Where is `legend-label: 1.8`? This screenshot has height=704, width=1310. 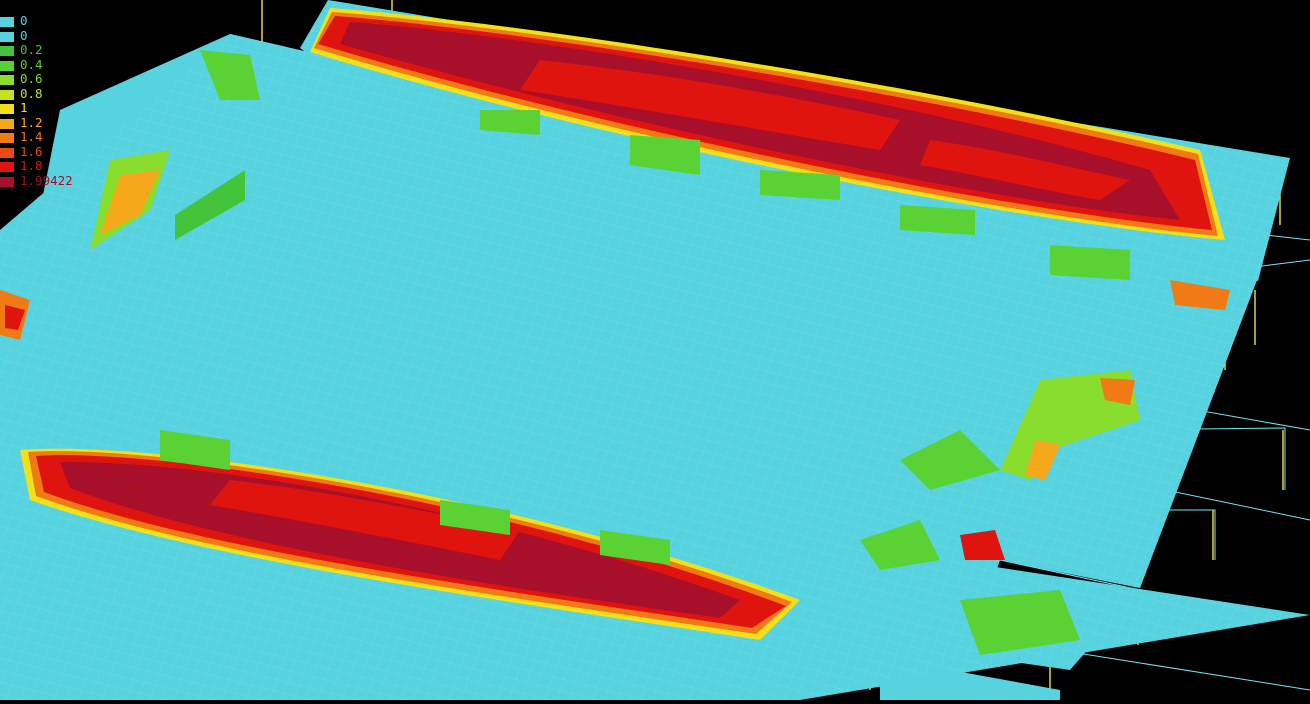 legend-label: 1.8 is located at coordinates (31, 165).